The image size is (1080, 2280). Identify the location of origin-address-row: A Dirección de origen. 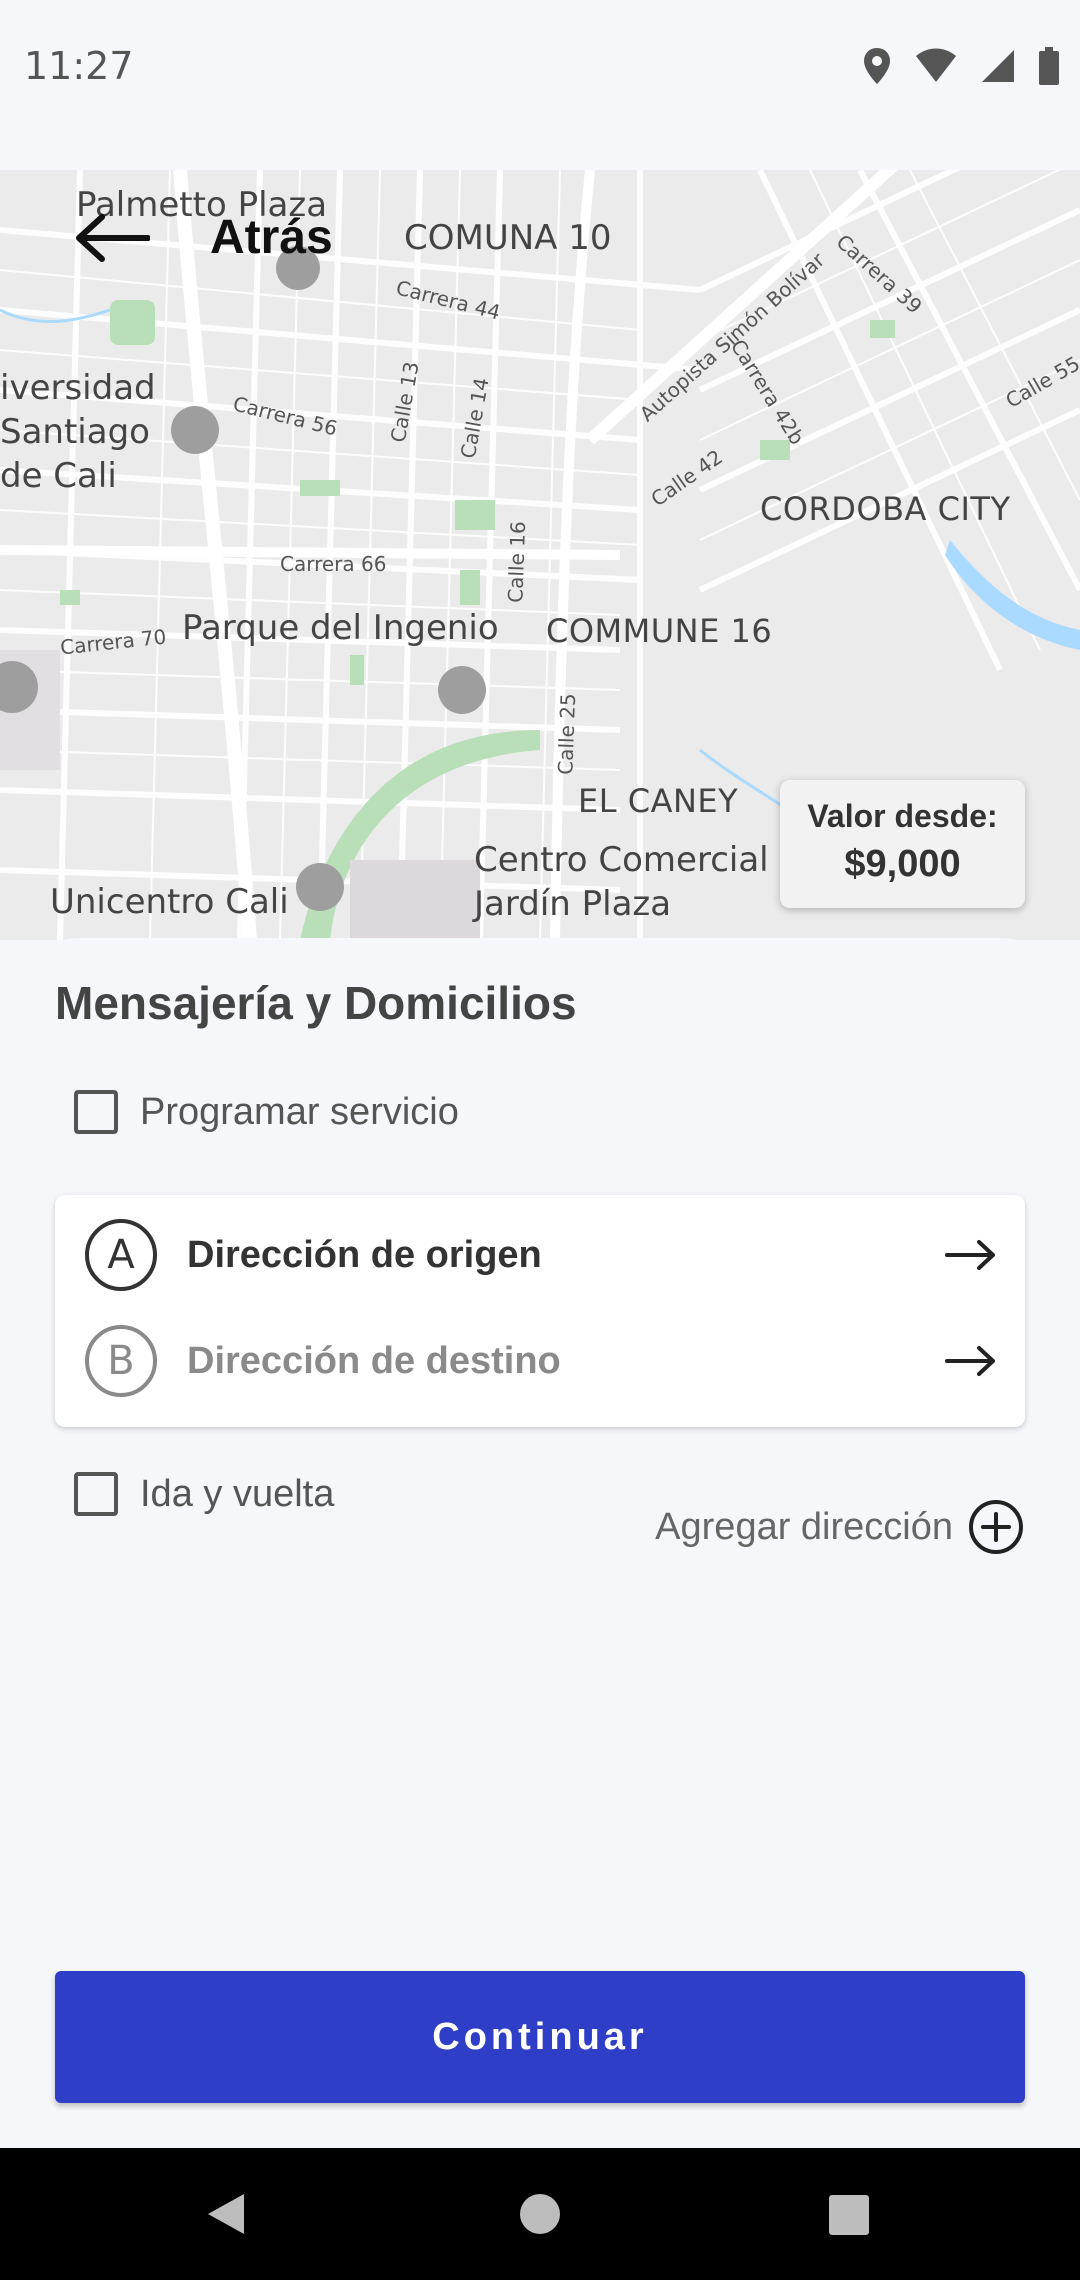
(541, 1255).